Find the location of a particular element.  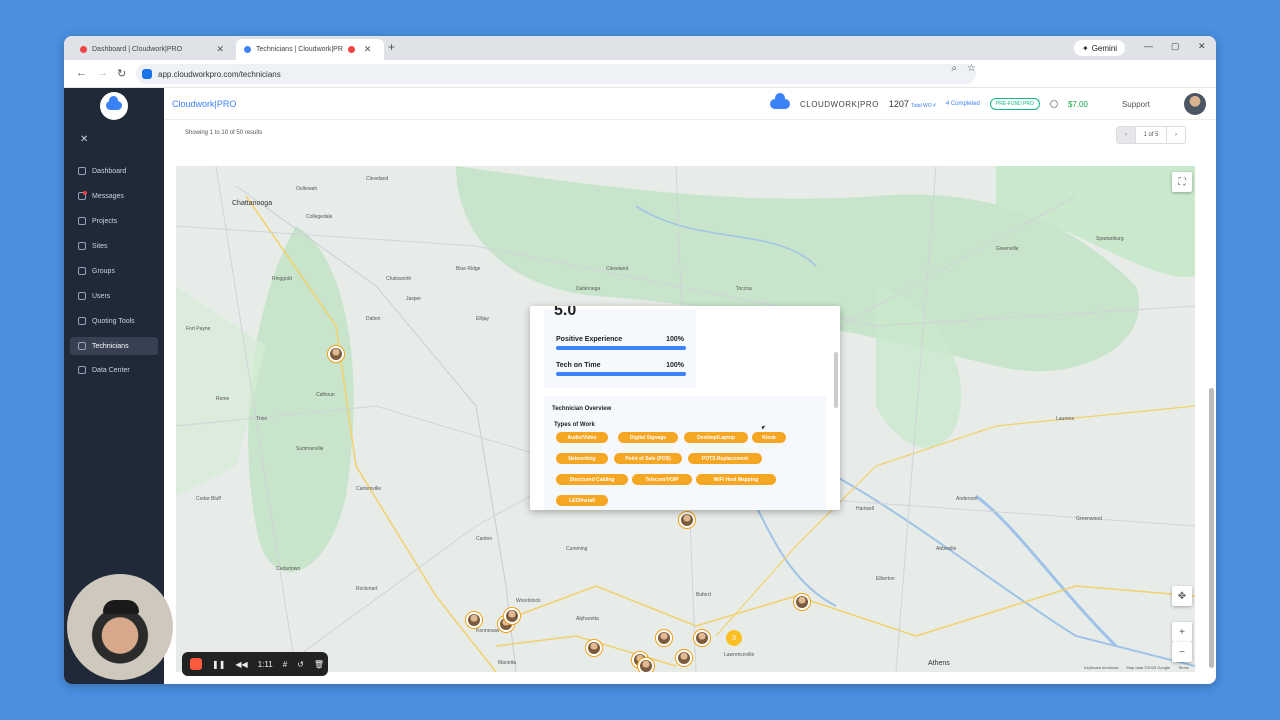

fullscreen-icon: ⛶ is located at coordinates (1182, 182).